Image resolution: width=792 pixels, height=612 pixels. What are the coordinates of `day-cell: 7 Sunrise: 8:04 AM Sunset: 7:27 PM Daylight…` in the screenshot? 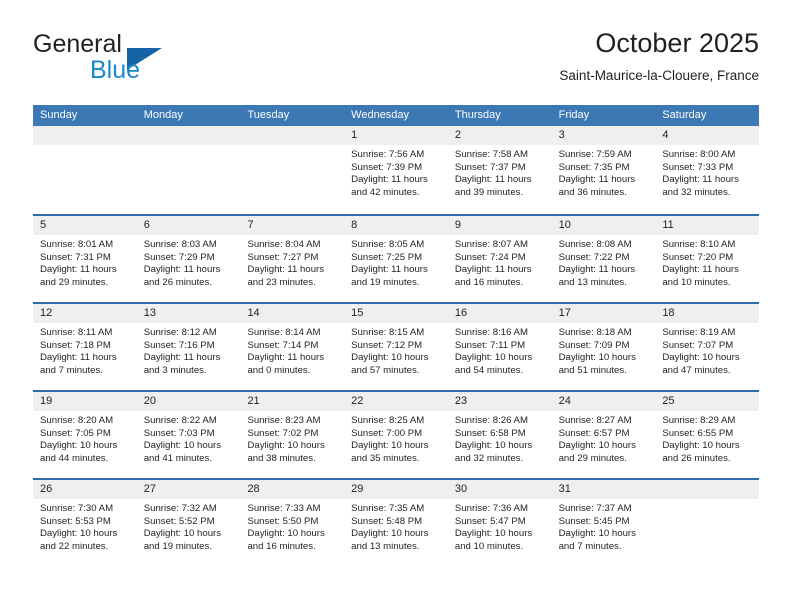 It's located at (292, 259).